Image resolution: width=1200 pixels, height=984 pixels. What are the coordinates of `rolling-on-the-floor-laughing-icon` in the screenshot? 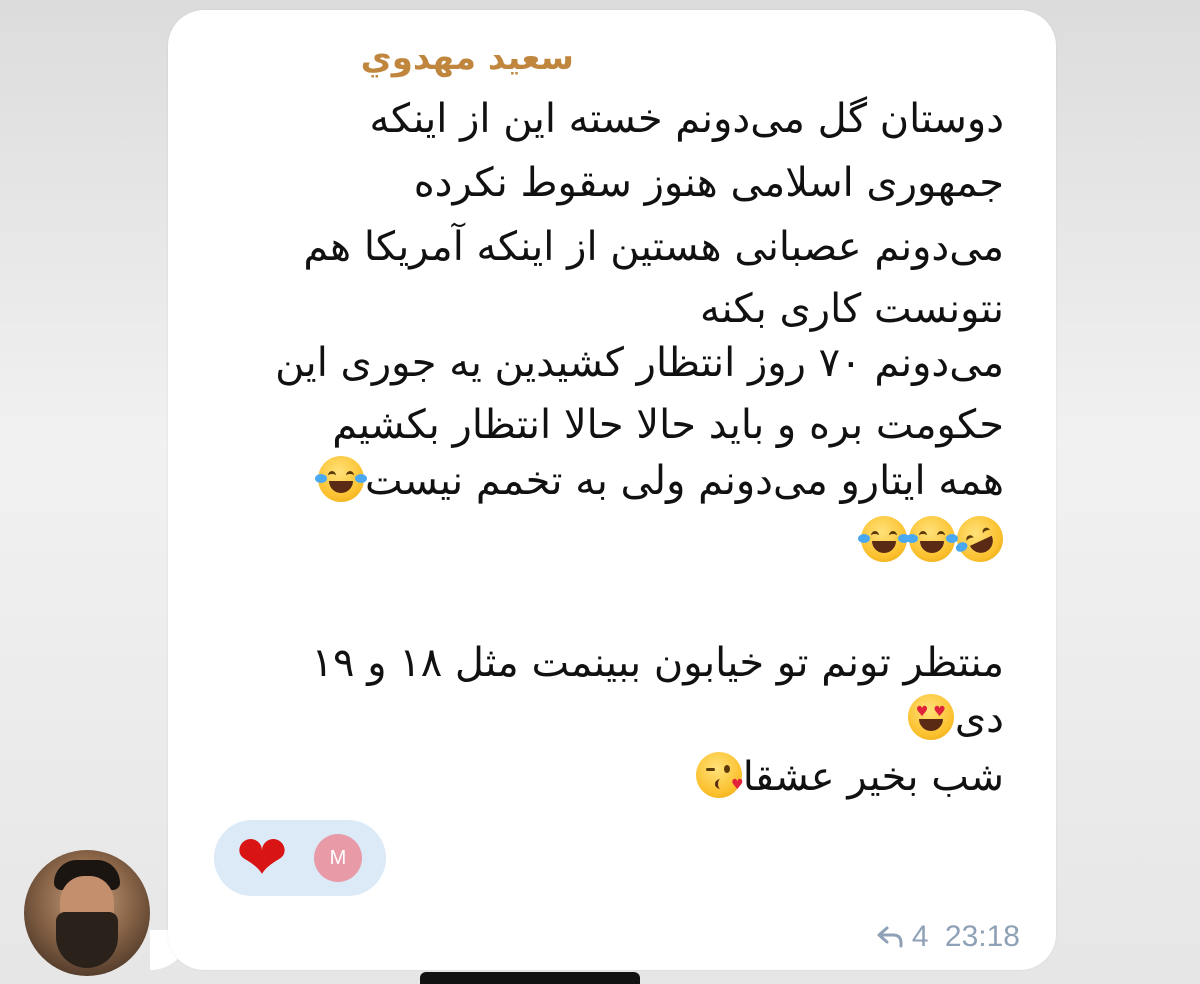 It's located at (980, 539).